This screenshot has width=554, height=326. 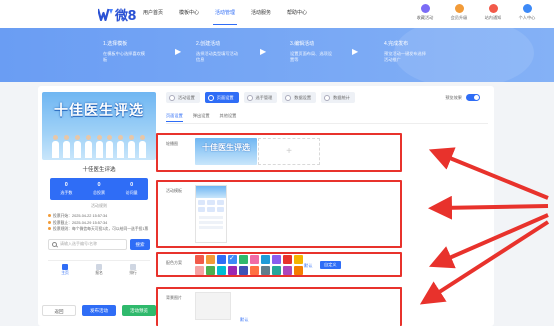 I want to click on banner-section: 轮播图 十佳医生评选 +, so click(x=279, y=152).